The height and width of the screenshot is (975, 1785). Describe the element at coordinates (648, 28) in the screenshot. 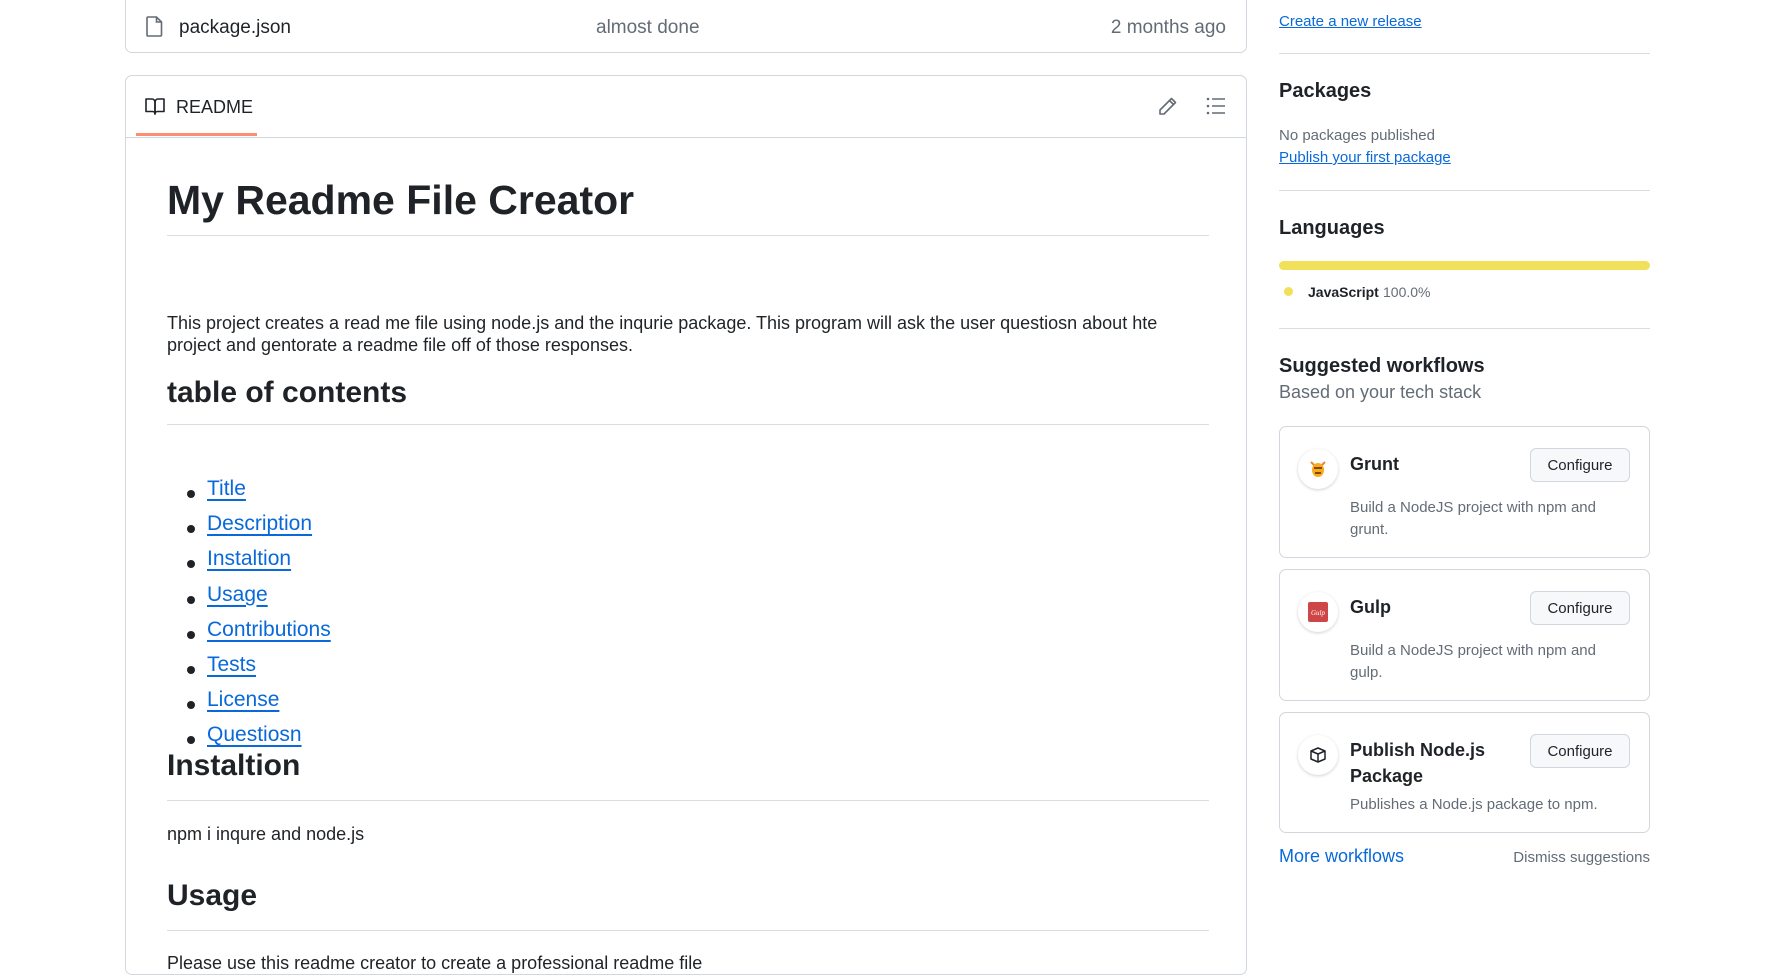

I see `commit-message: almost done` at that location.